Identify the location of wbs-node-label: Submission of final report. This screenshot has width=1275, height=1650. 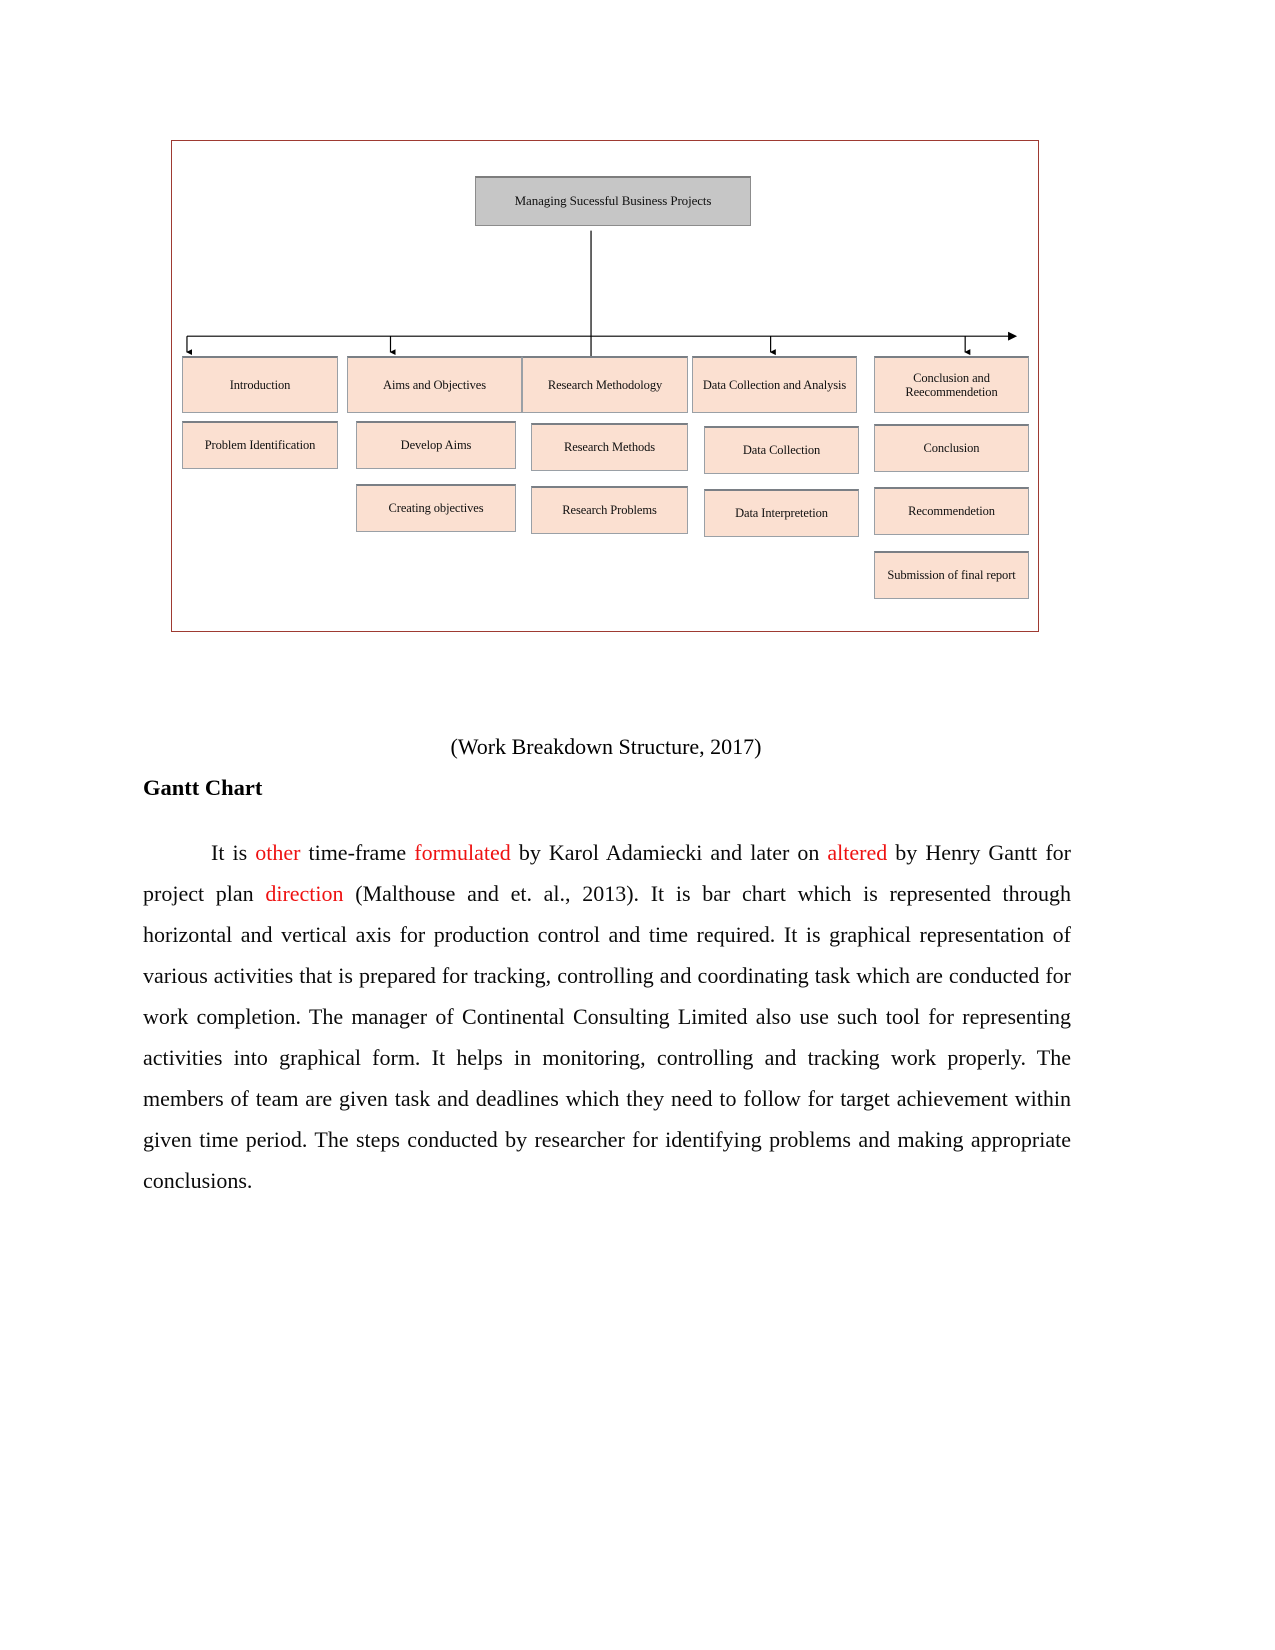
(951, 575).